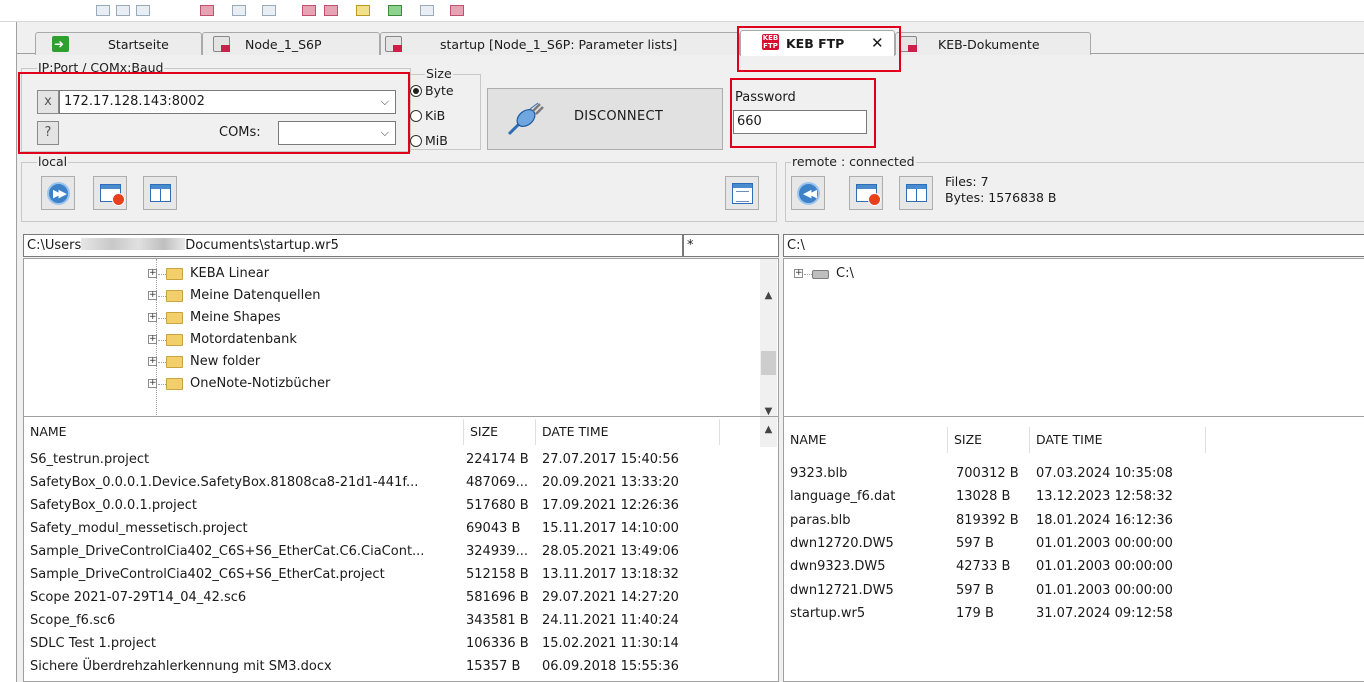 The image size is (1364, 682). I want to click on file-name: SDLC Test 1.project, so click(93, 643).